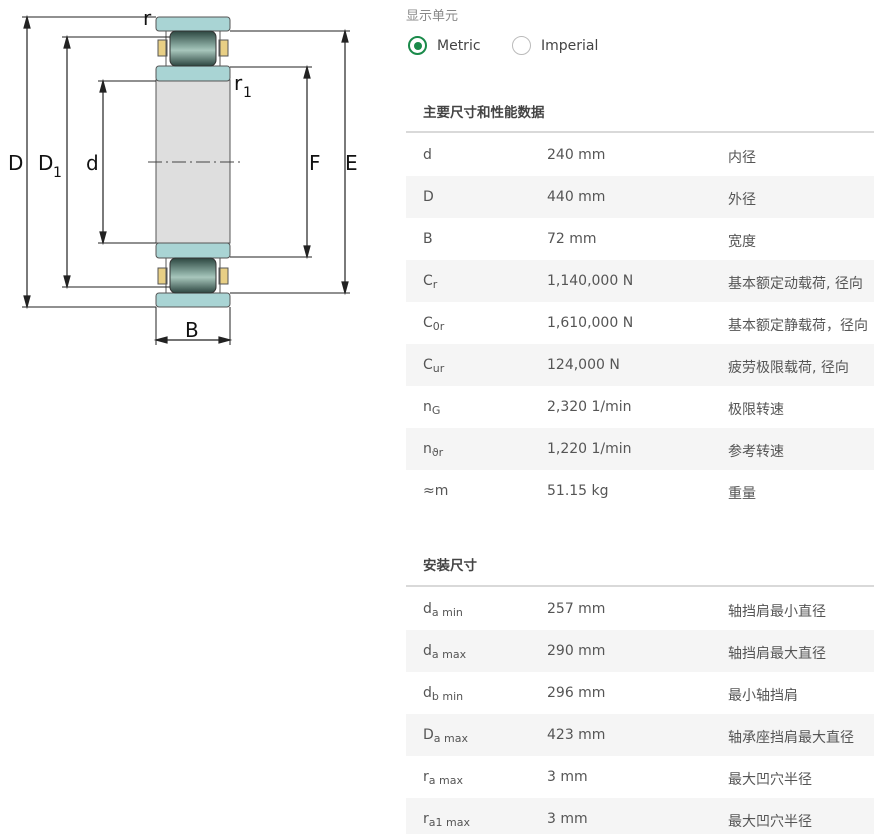 This screenshot has height=834, width=874. I want to click on table-row: da min 257 mm 轴挡肩最小直径, so click(640, 609).